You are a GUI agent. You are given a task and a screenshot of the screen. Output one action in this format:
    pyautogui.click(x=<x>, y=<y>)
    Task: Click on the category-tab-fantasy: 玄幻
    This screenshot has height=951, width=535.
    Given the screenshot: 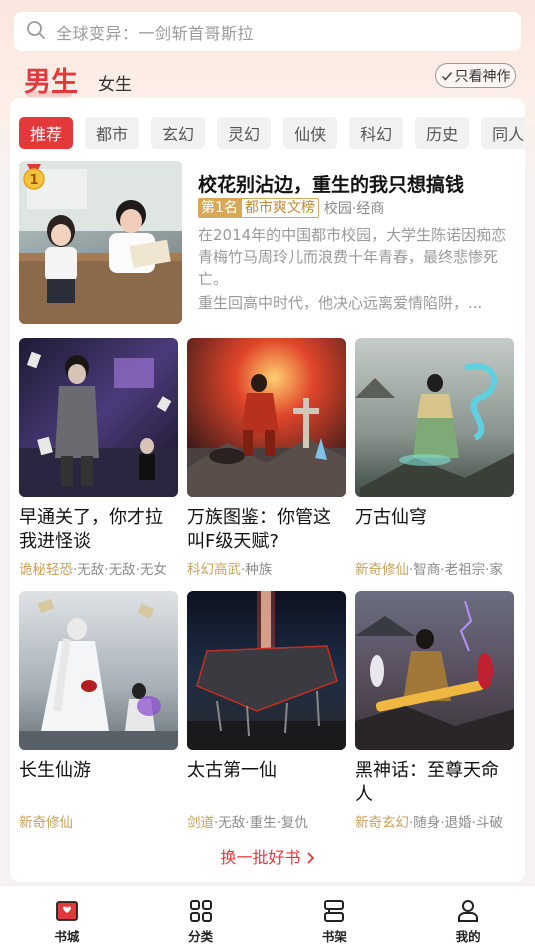 What is the action you would take?
    pyautogui.click(x=178, y=133)
    